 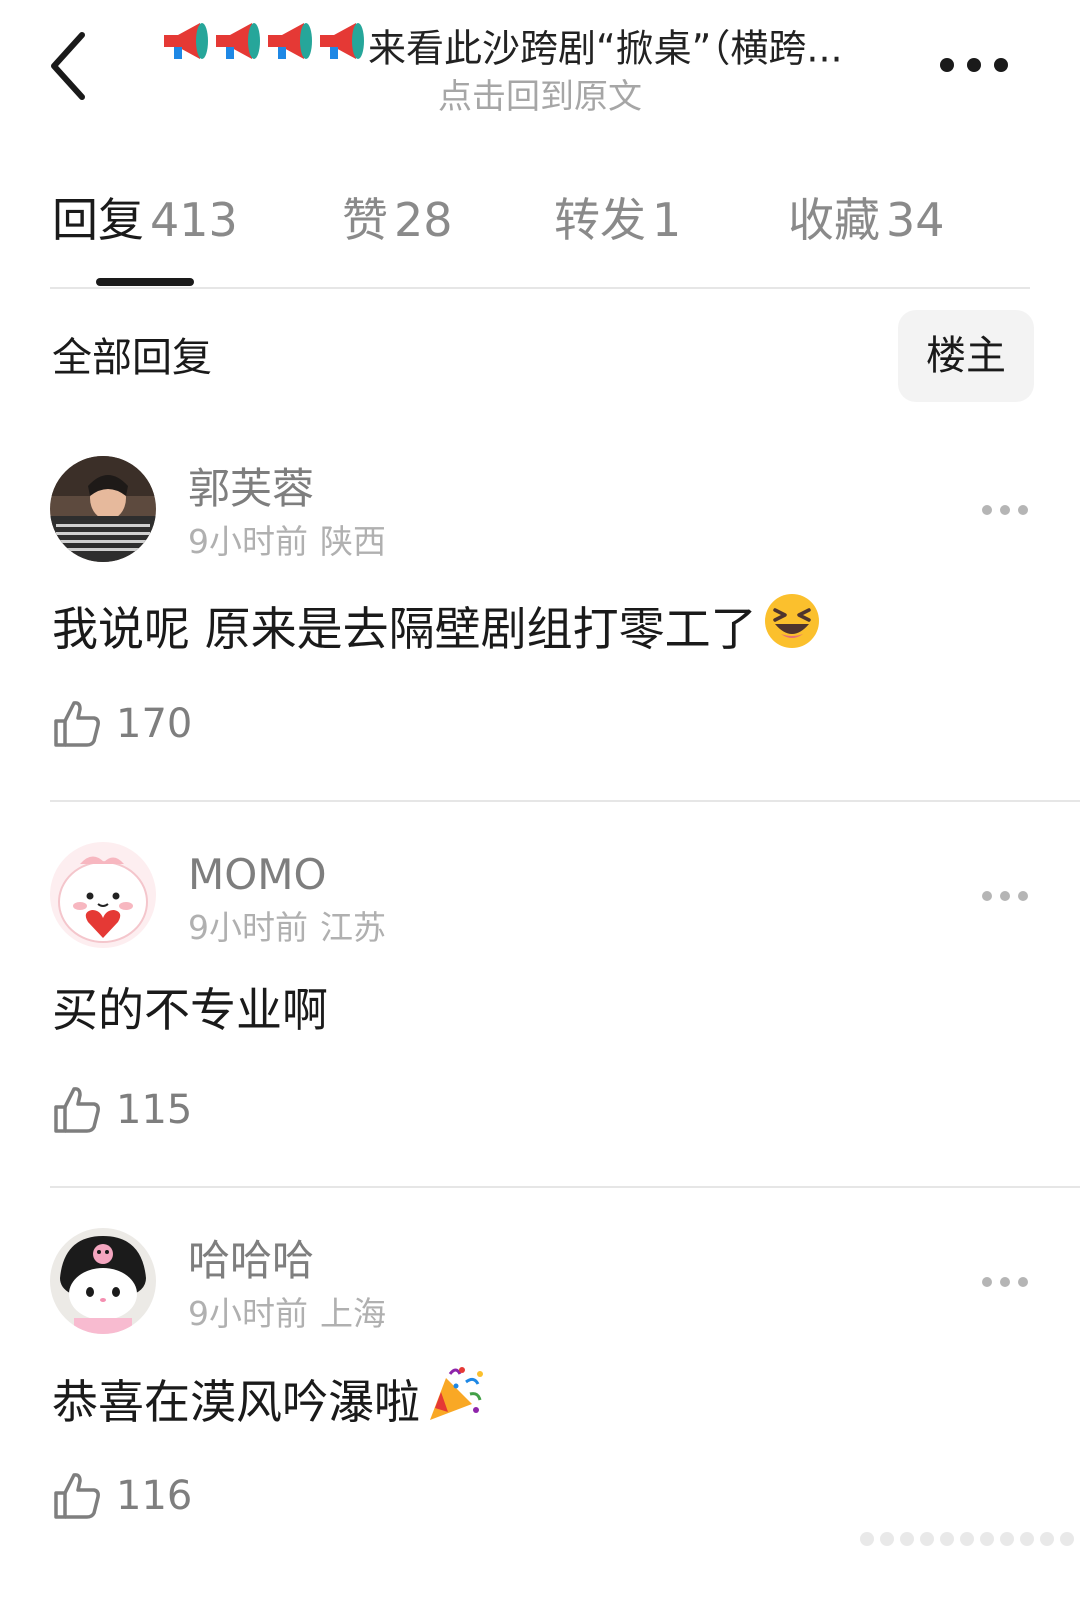 I want to click on tab-reposts: 转发 1, so click(x=617, y=220).